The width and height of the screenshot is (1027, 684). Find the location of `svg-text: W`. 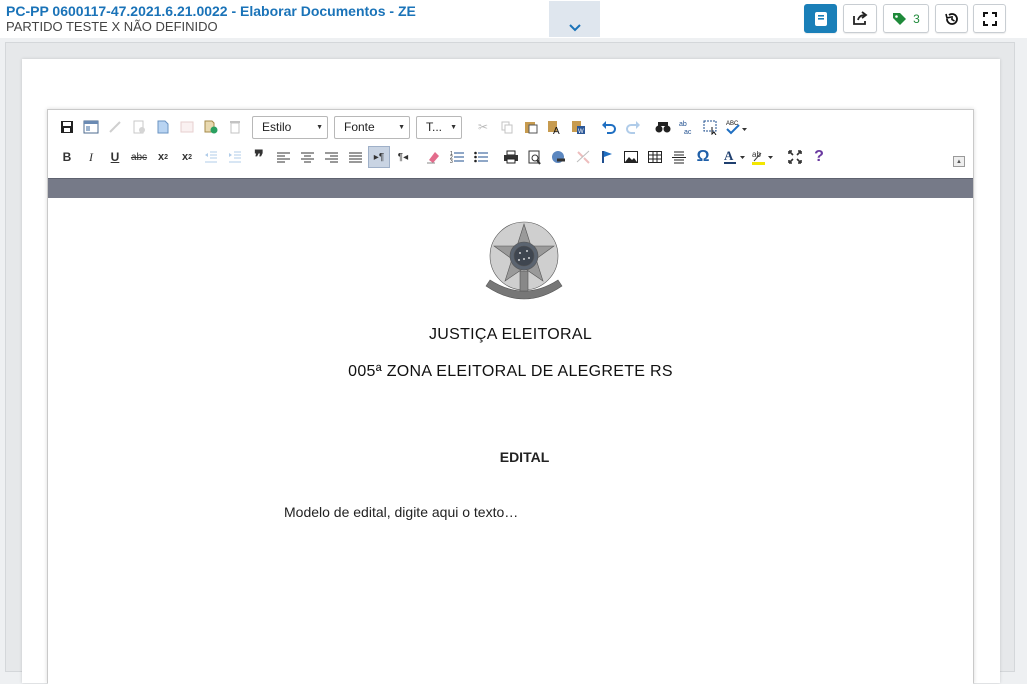

svg-text: W is located at coordinates (581, 132).